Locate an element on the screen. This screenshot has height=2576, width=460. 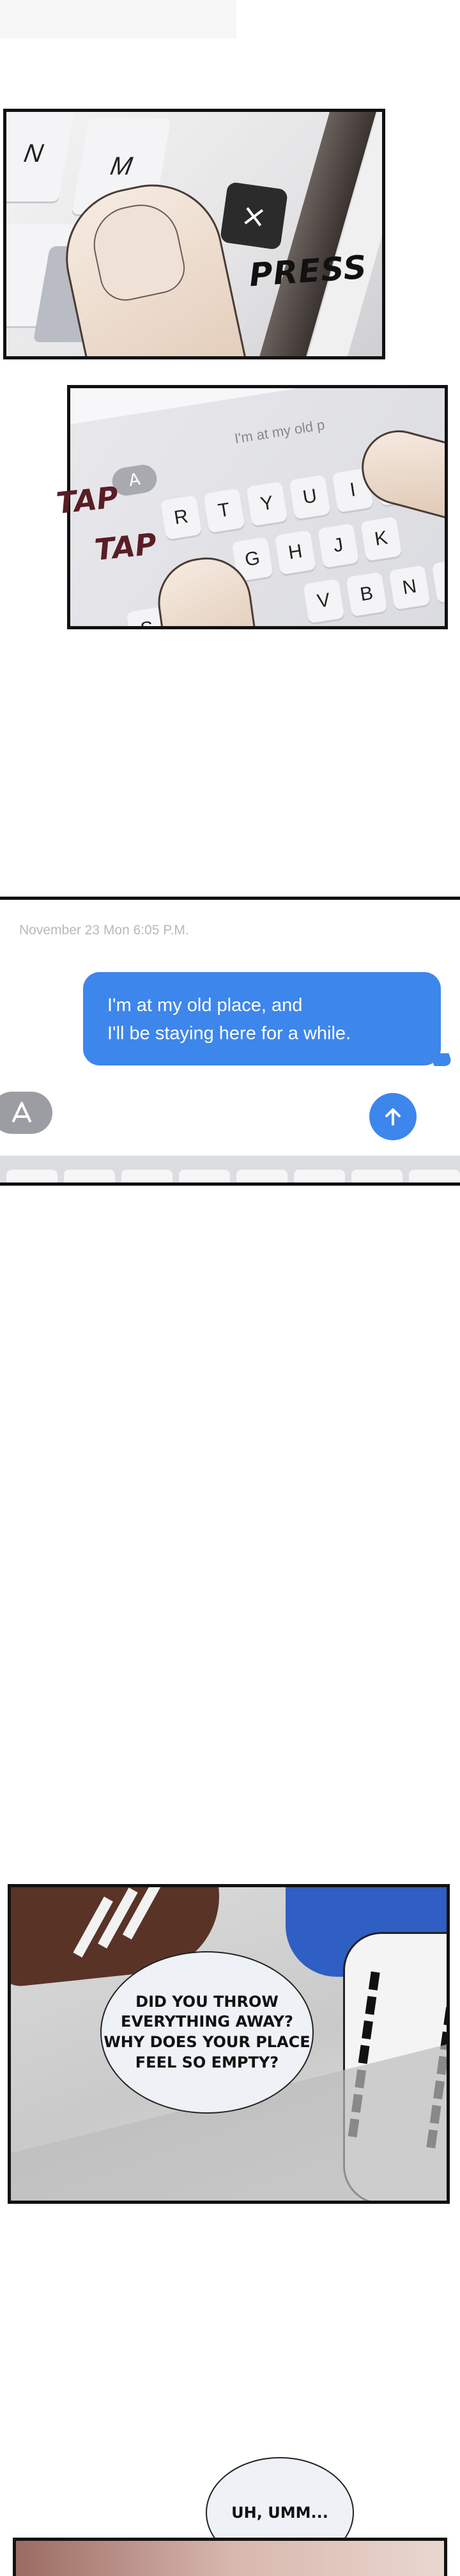
keyboard-key-y: Y is located at coordinates (267, 503).